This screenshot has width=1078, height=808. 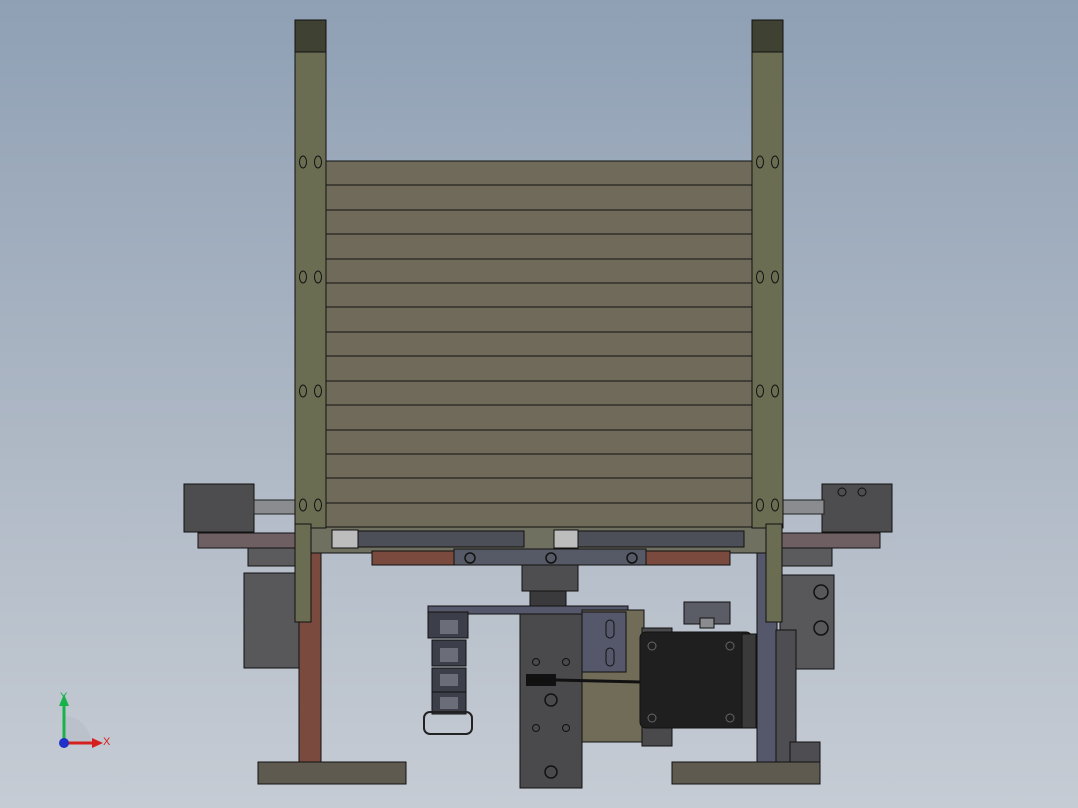 I want to click on right-leg-foot-block, so click(x=805, y=752).